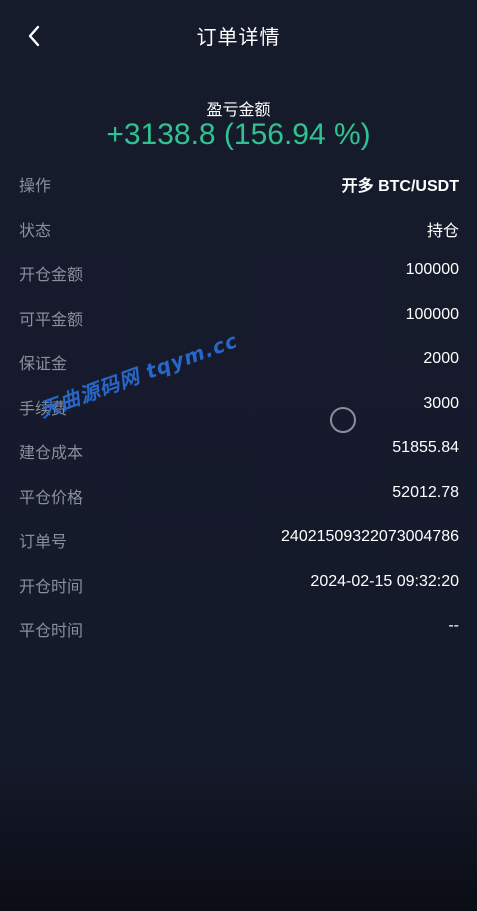 The width and height of the screenshot is (477, 911). I want to click on pnl-value: +3138.8 (156.94 %), so click(238, 134).